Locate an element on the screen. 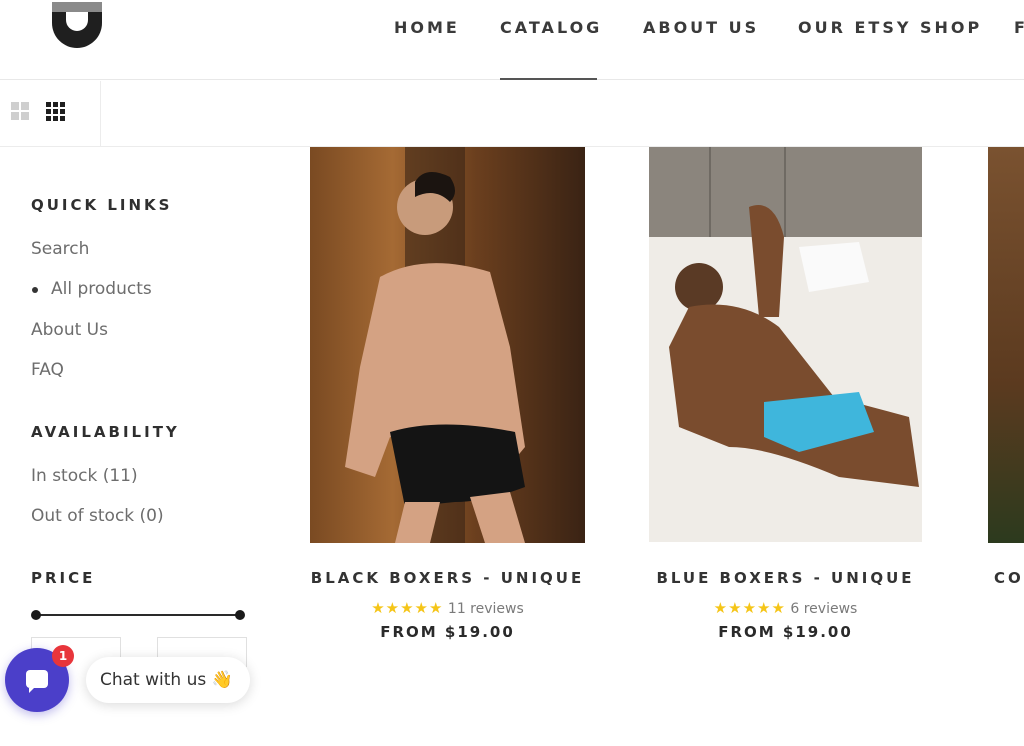 The height and width of the screenshot is (746, 1024). chat-with-us-prompt: Chat with us 👋 is located at coordinates (168, 680).